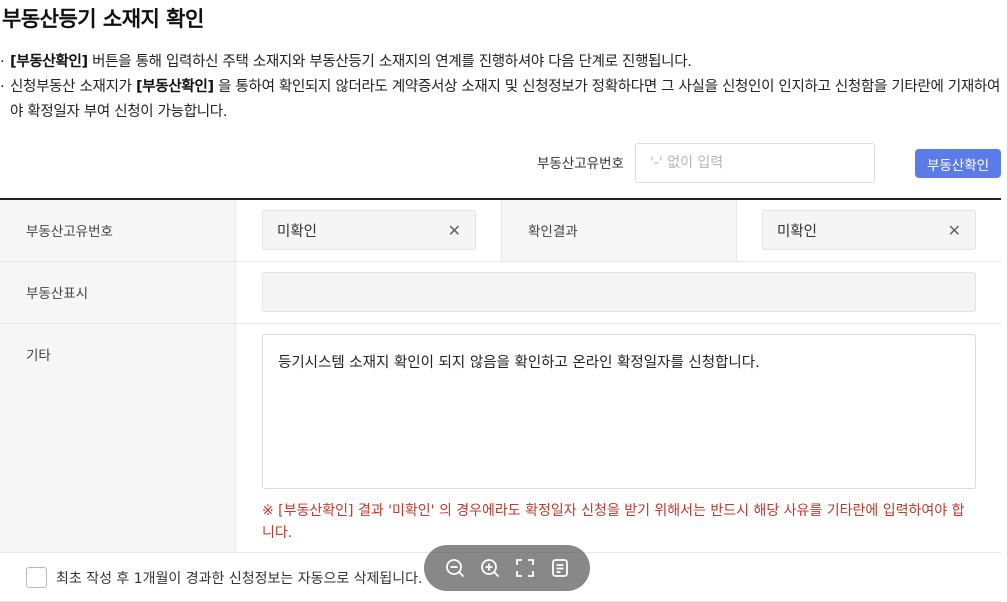 This screenshot has width=1007, height=602. I want to click on check-result-value: 미확인, so click(797, 231).